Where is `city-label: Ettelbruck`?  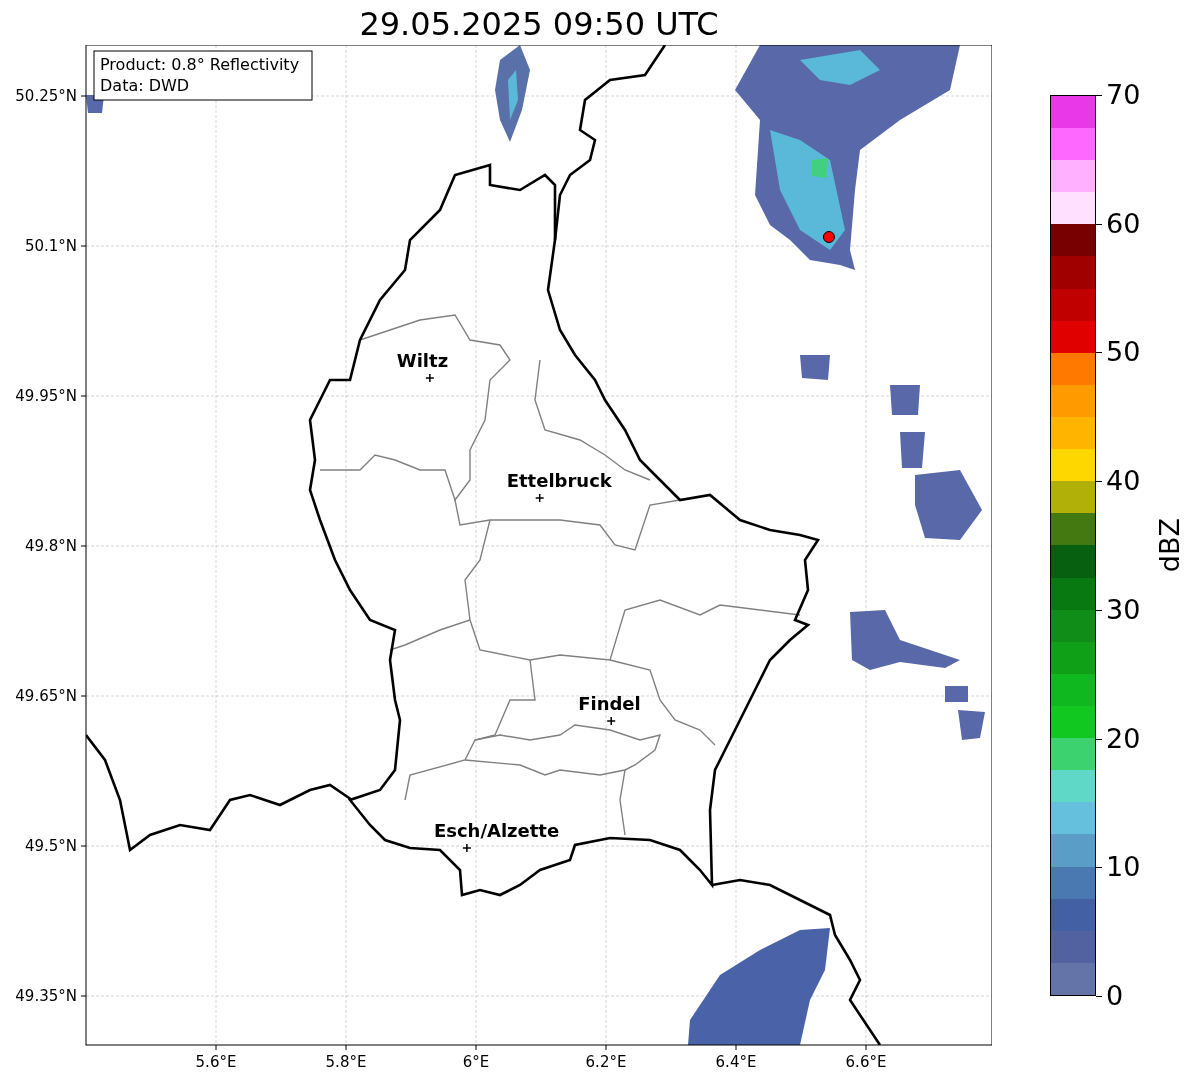 city-label: Ettelbruck is located at coordinates (559, 480).